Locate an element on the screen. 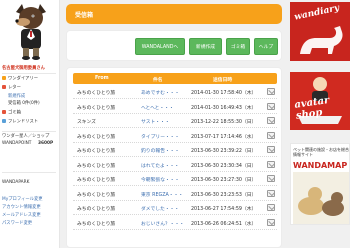 Image resolution: width=350 pixels, height=248 pixels. wandiary-banner: wandiary is located at coordinates (320, 31).